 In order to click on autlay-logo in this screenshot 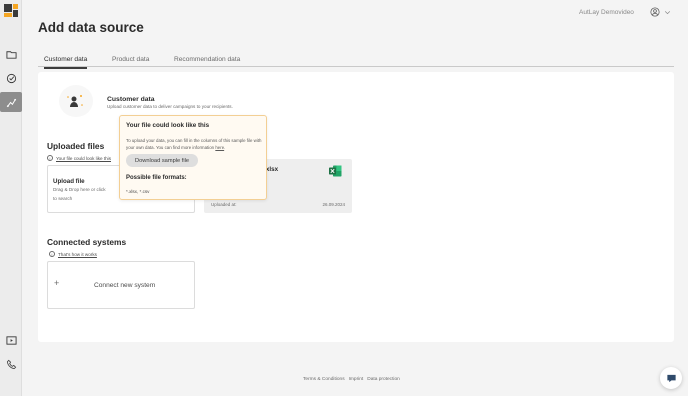, I will do `click(11, 10)`.